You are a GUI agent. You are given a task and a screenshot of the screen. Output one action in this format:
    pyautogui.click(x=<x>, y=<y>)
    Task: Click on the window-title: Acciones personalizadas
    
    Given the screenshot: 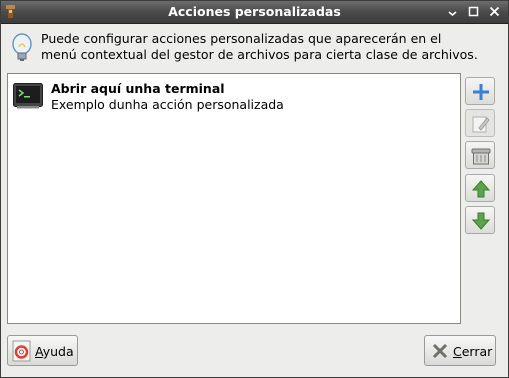 What is the action you would take?
    pyautogui.click(x=254, y=11)
    